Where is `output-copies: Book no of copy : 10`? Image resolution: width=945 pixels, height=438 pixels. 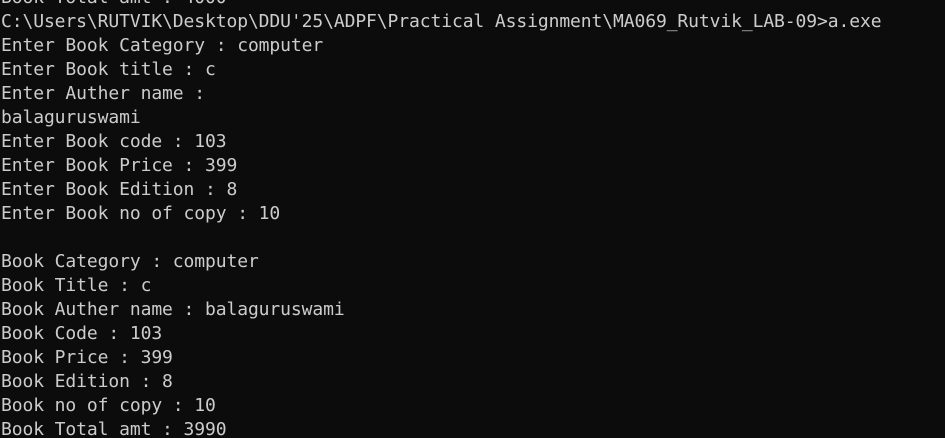 output-copies: Book no of copy : 10 is located at coordinates (108, 405).